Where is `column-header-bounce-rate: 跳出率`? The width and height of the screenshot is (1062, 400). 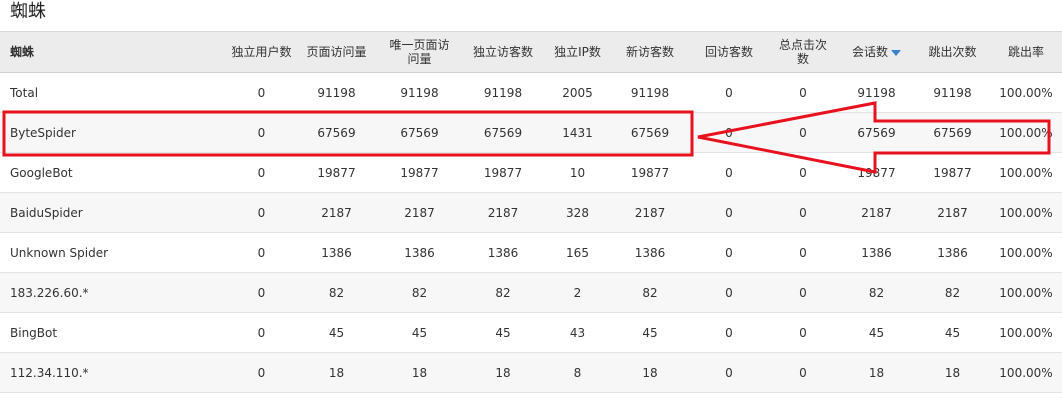 column-header-bounce-rate: 跳出率 is located at coordinates (1026, 52).